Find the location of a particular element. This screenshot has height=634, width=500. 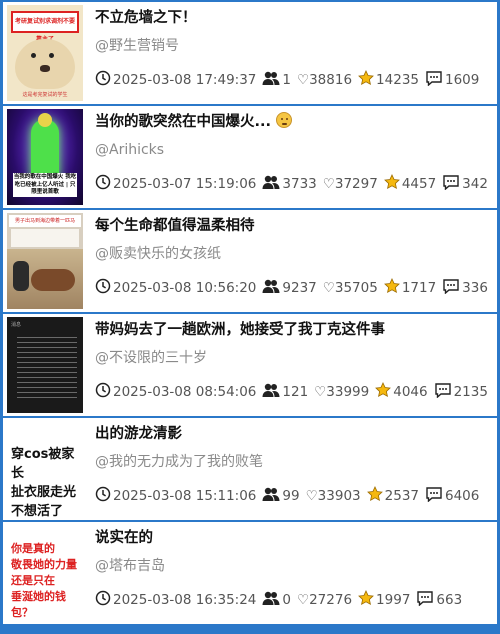

thumbnail: 考研复试别求调剂不要靠主了 这是考完复试的学生 is located at coordinates (45, 53).